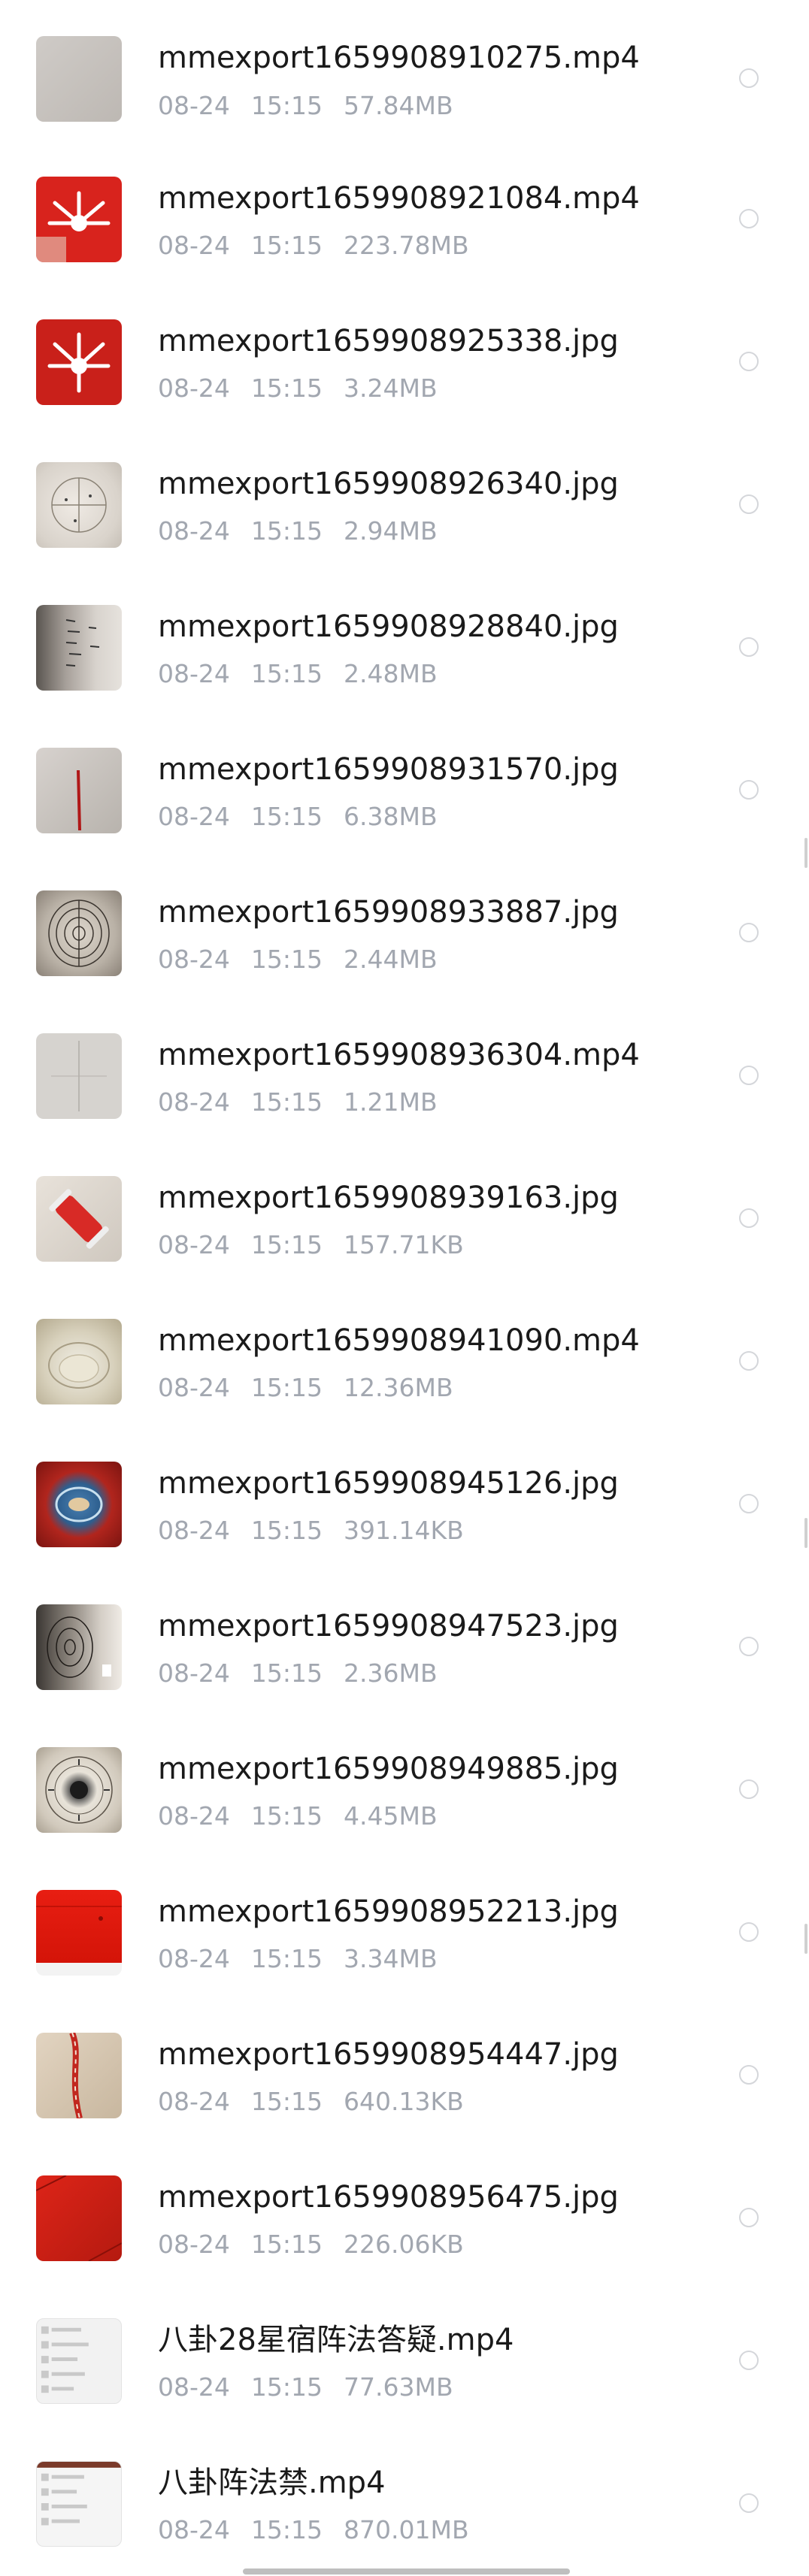 This screenshot has width=809, height=2576. What do you see at coordinates (272, 2483) in the screenshot?
I see `file-name: 八卦阵法禁.mp4` at bounding box center [272, 2483].